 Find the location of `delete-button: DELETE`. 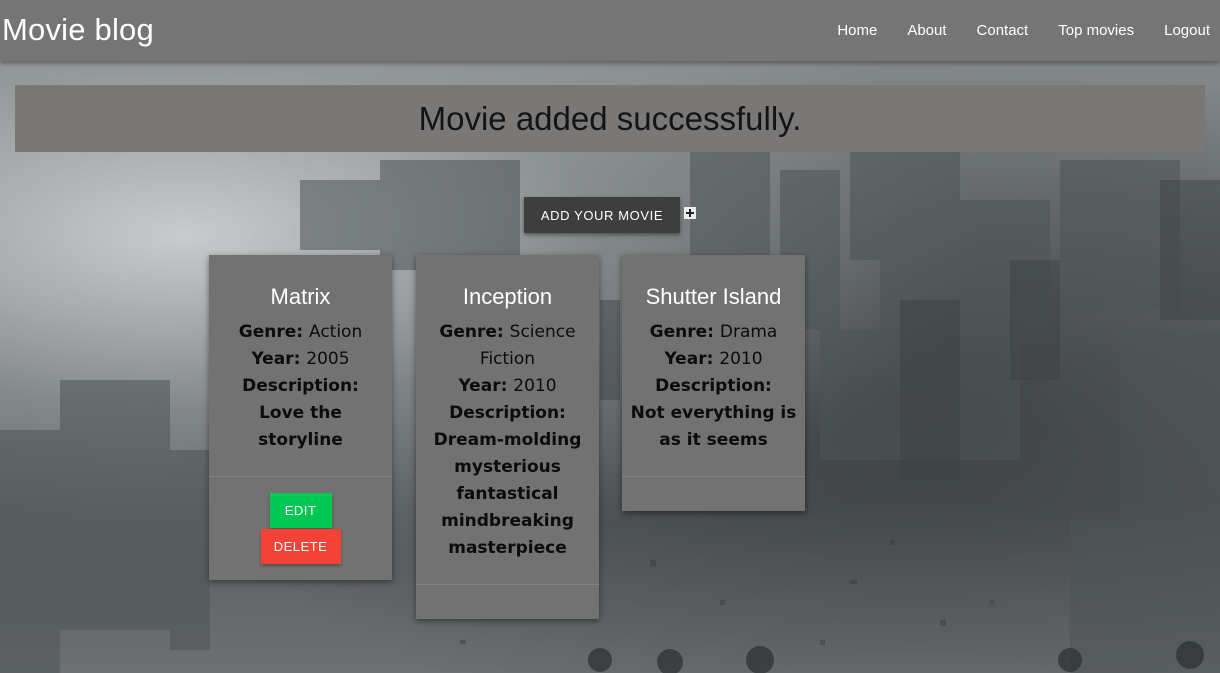

delete-button: DELETE is located at coordinates (300, 546).